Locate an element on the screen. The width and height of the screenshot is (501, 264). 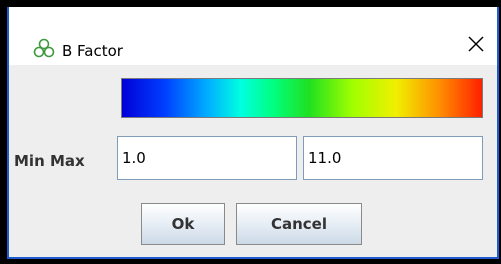
dialog-title: B Factor is located at coordinates (92, 51).